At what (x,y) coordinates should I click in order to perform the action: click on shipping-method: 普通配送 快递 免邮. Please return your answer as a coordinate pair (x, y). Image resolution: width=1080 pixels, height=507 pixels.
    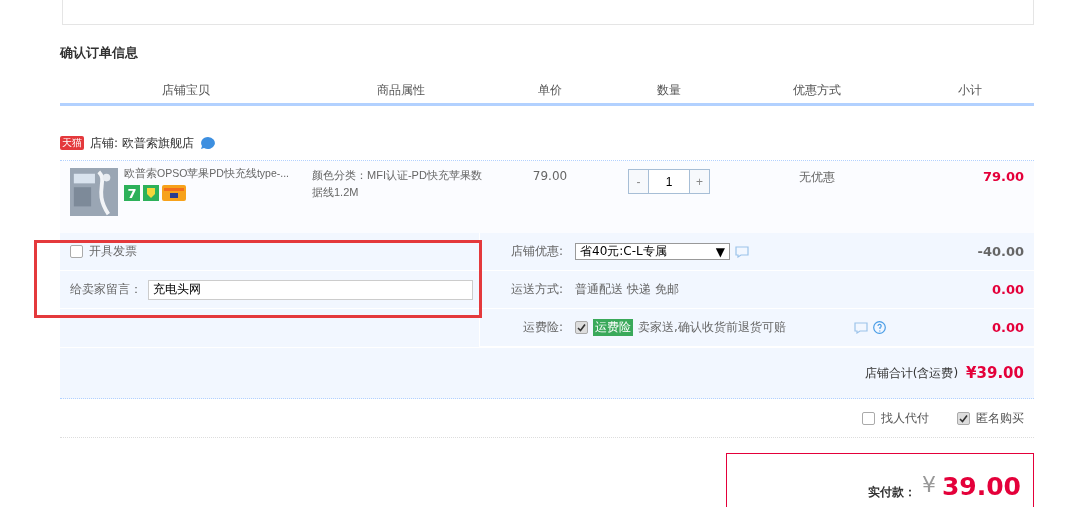
    Looking at the image, I should click on (627, 289).